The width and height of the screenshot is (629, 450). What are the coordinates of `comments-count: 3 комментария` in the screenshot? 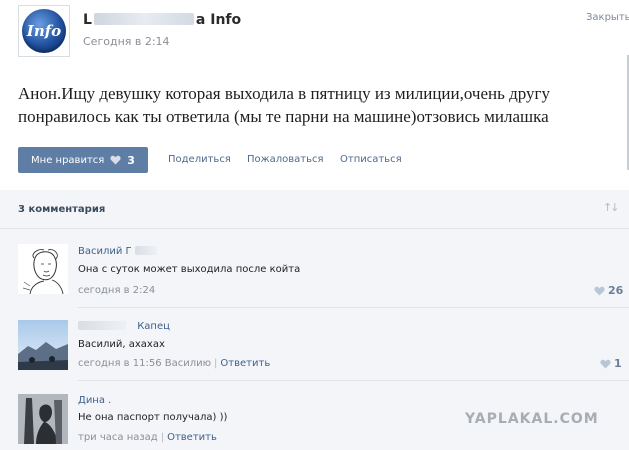 It's located at (61, 209).